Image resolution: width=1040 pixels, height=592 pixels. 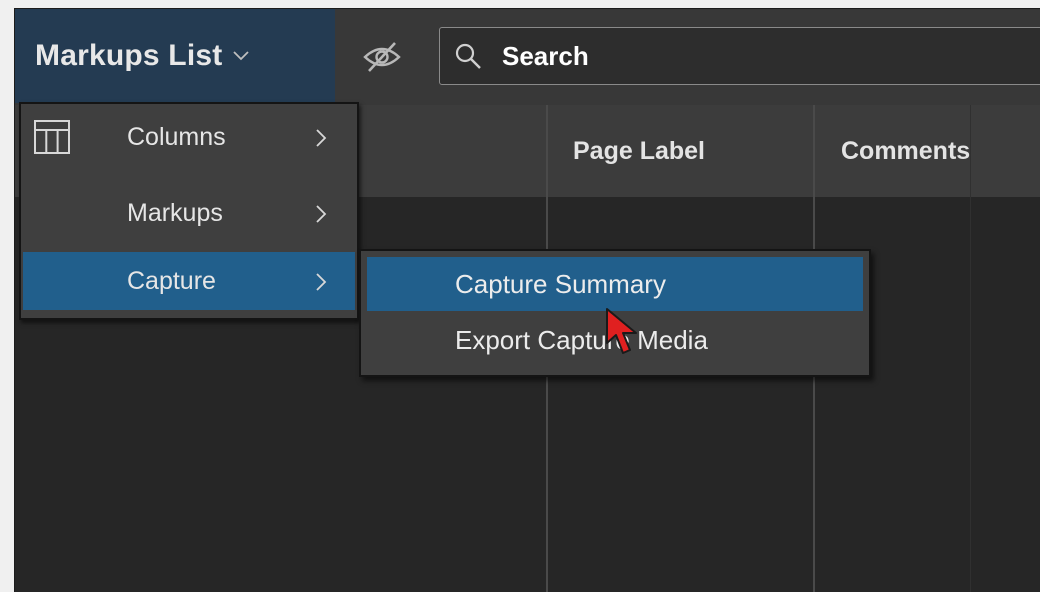 What do you see at coordinates (468, 56) in the screenshot?
I see `search-icon` at bounding box center [468, 56].